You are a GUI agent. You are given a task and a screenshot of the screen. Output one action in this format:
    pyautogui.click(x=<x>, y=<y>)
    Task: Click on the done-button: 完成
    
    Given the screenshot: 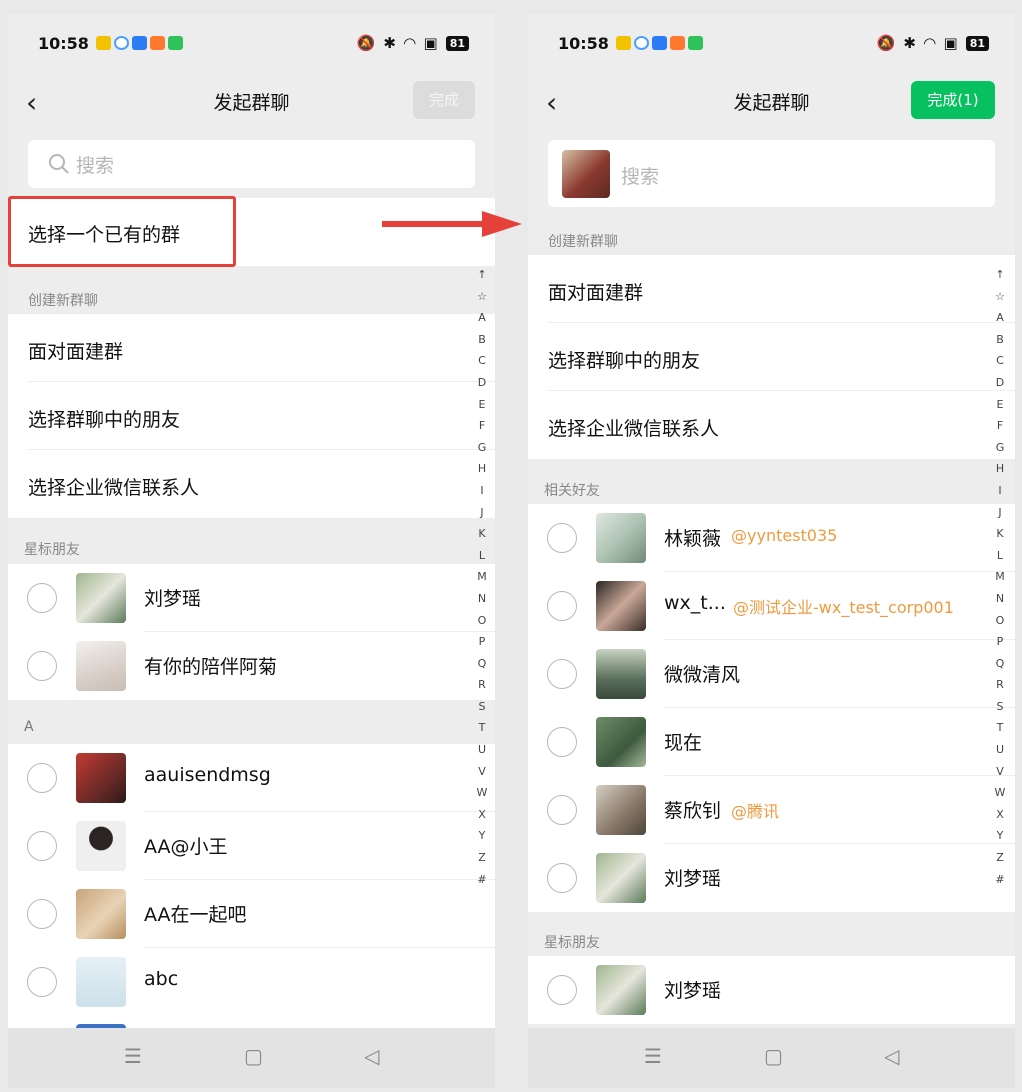 What is the action you would take?
    pyautogui.click(x=444, y=100)
    